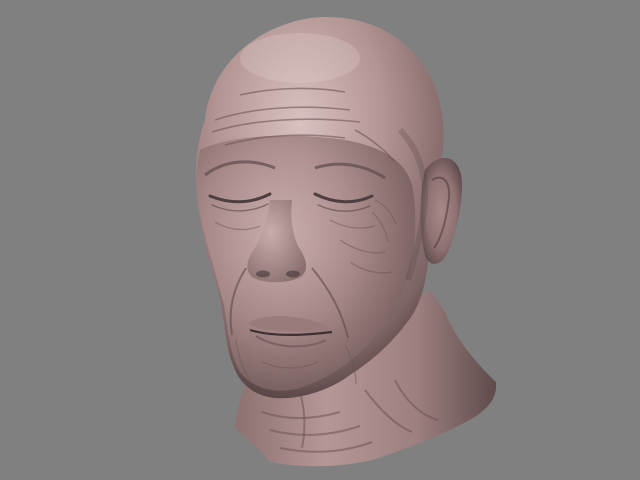 Image resolution: width=640 pixels, height=480 pixels. What do you see at coordinates (263, 274) in the screenshot?
I see `nostril-left` at bounding box center [263, 274].